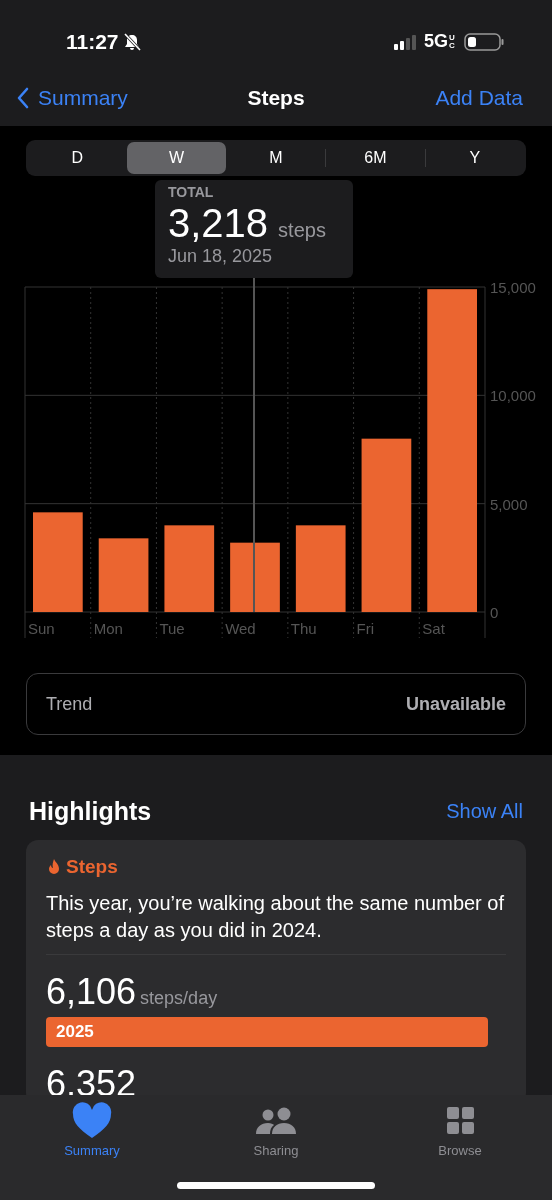 Image resolution: width=552 pixels, height=1200 pixels. Describe the element at coordinates (267, 1032) in the screenshot. I see `comparison-bar: 2025` at that location.